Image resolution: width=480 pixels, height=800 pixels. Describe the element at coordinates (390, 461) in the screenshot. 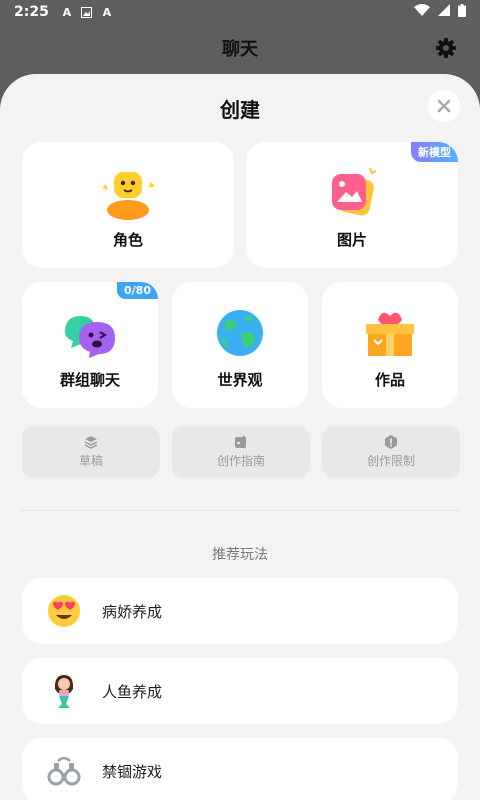

I see `tool-label: 创作限制` at that location.